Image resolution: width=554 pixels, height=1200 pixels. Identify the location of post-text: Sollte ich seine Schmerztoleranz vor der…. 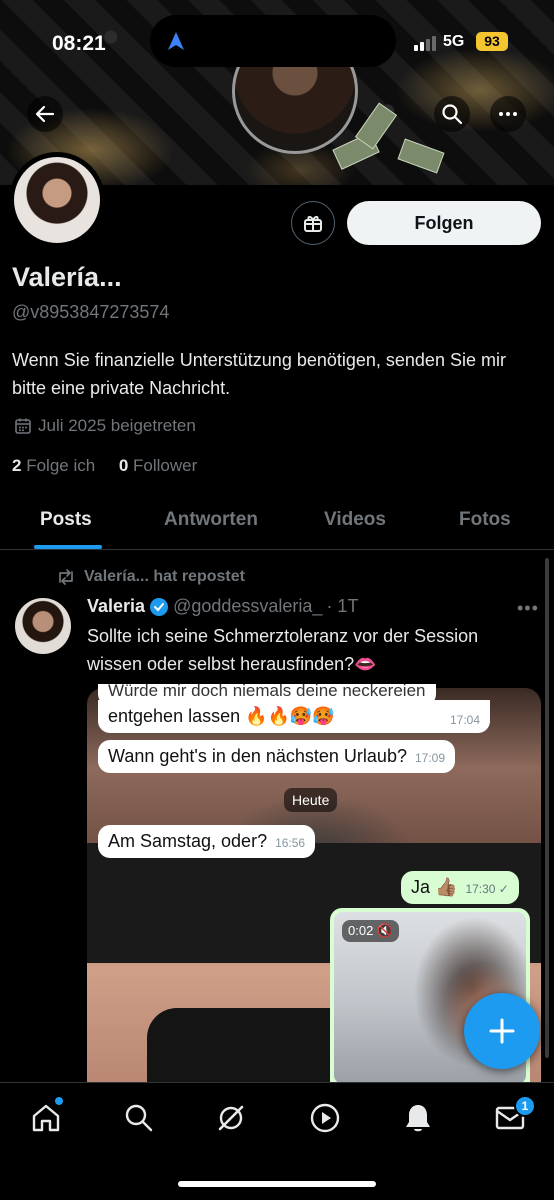
(283, 650).